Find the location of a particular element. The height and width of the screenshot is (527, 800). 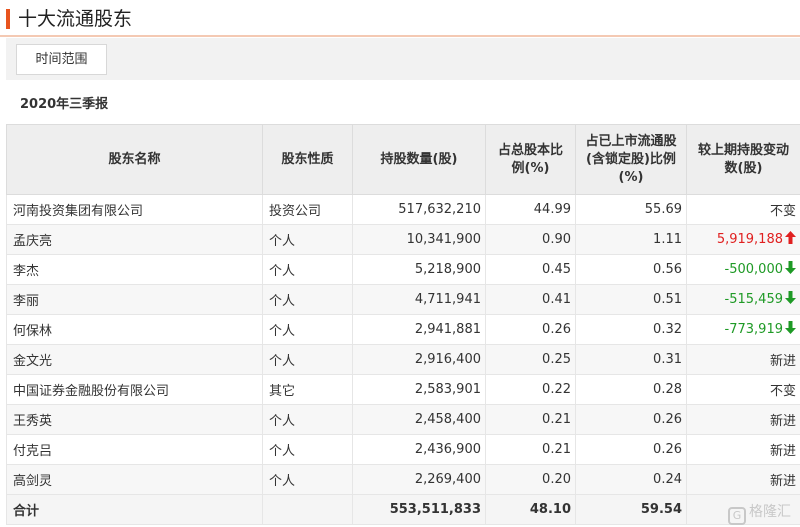

cell-name: 孟庆亮 is located at coordinates (134, 239).